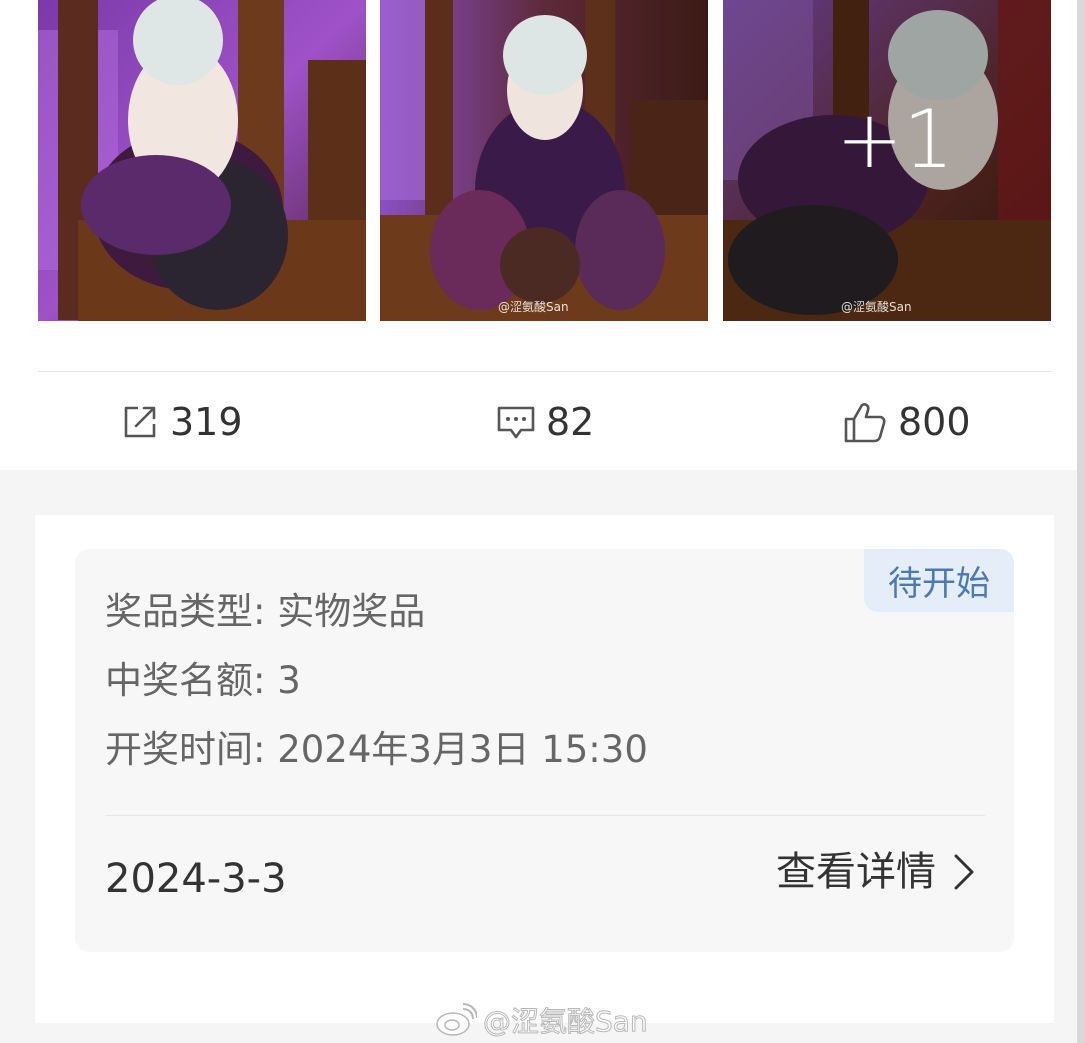 Image resolution: width=1085 pixels, height=1043 pixels. Describe the element at coordinates (934, 422) in the screenshot. I see `like-count: 800` at that location.